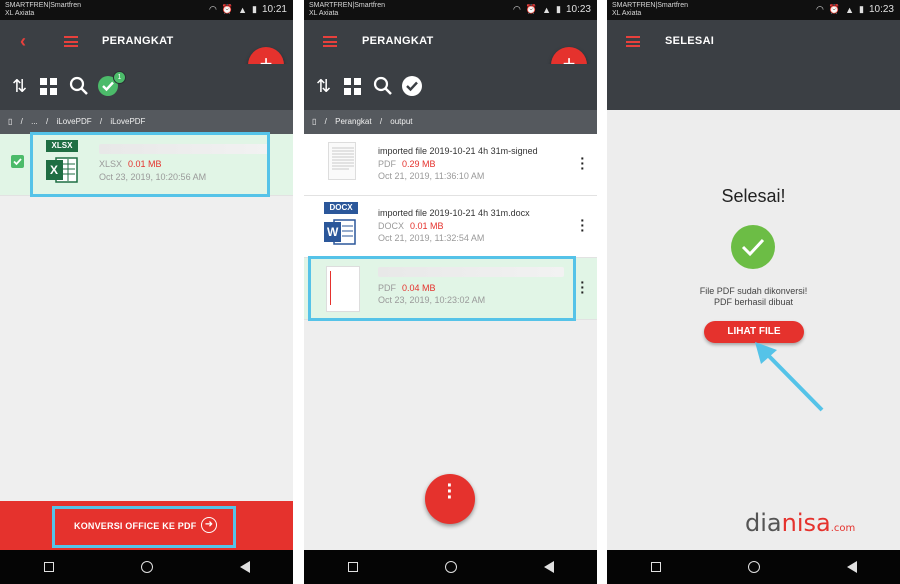  What do you see at coordinates (342, 161) in the screenshot?
I see `pdf-thumbnail` at bounding box center [342, 161].